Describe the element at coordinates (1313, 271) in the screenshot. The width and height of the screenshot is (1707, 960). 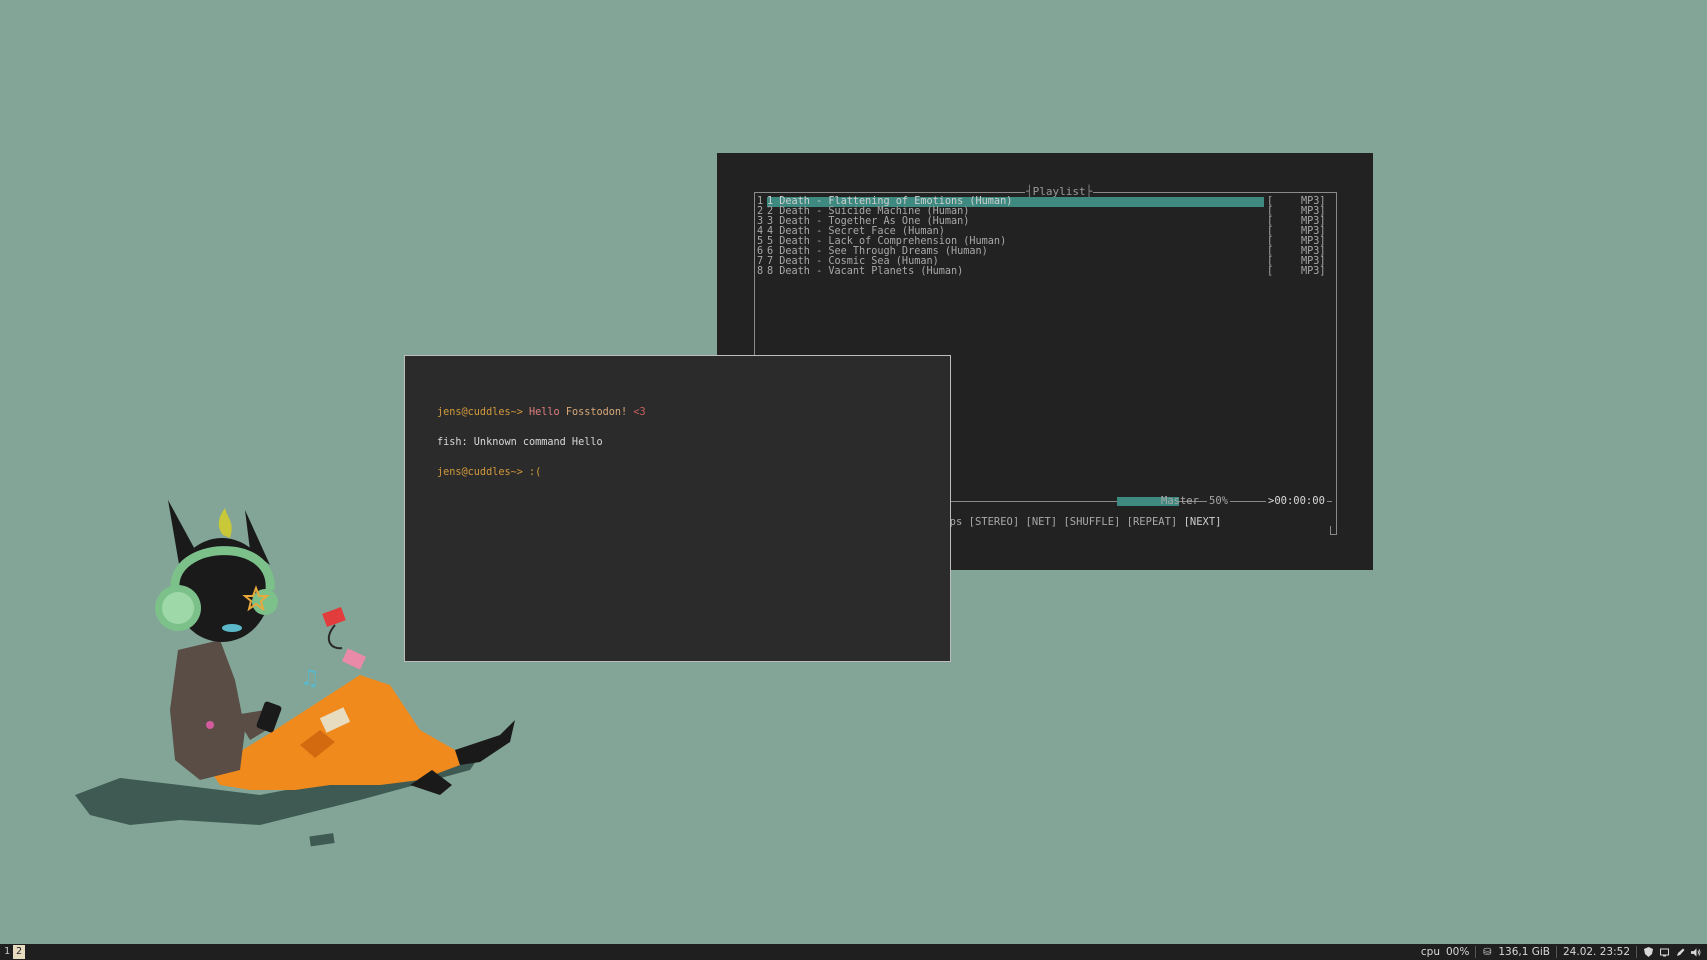
I see `track-format: MP3]` at that location.